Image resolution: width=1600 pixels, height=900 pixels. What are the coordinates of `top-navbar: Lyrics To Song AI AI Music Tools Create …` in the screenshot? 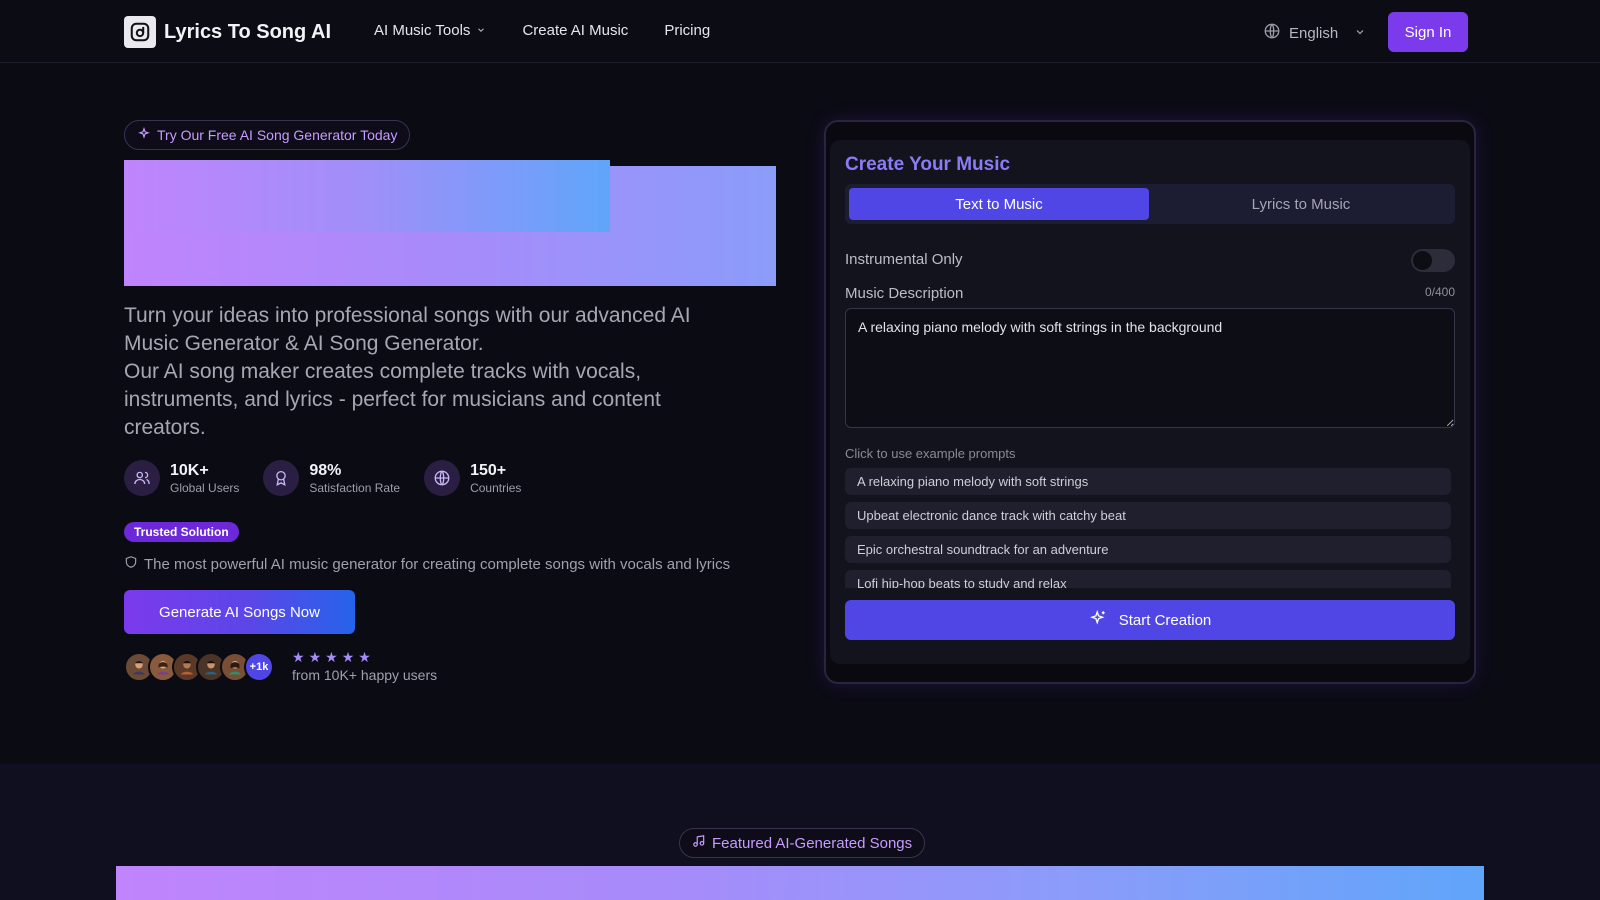 It's located at (800, 31).